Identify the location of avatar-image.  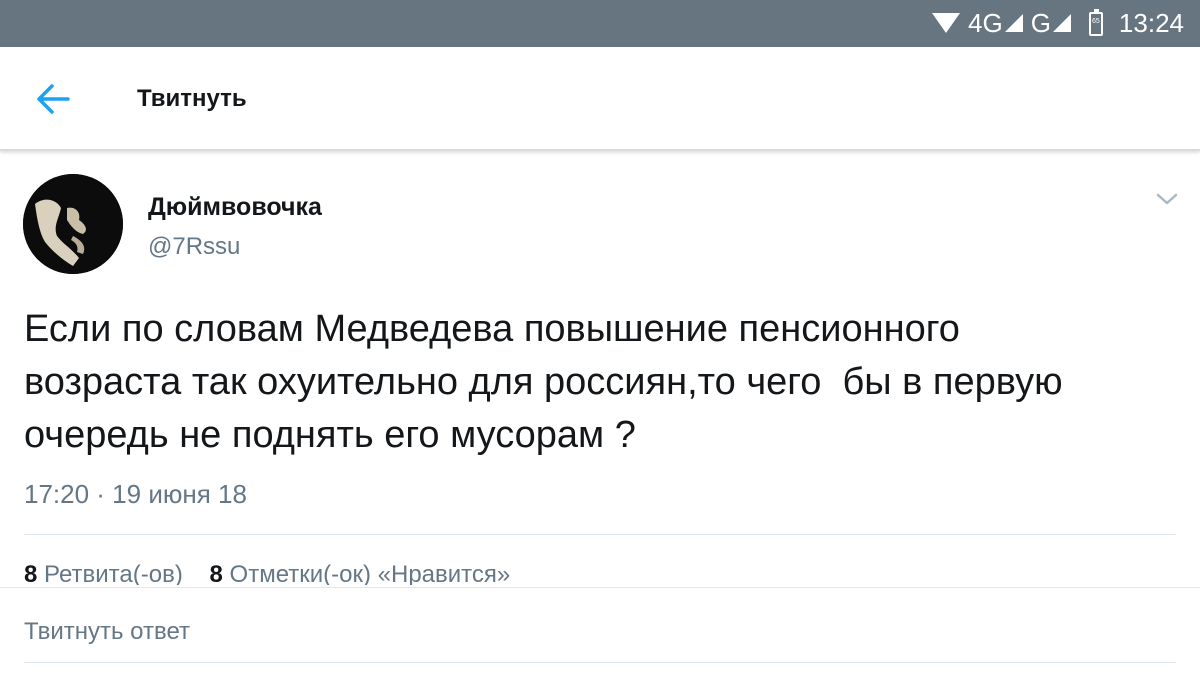
(73, 224).